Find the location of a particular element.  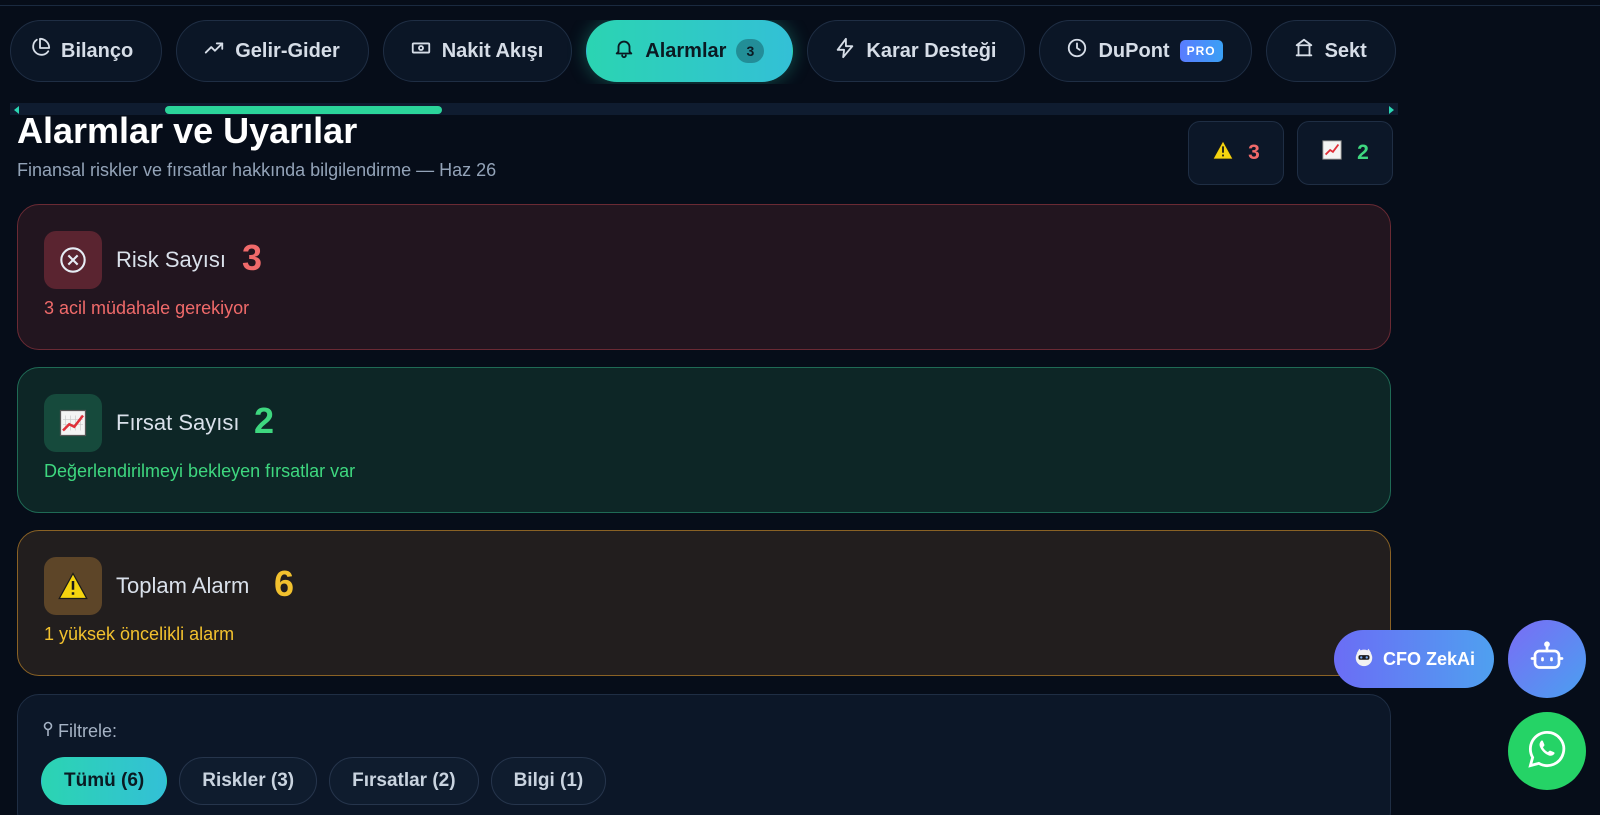

risk-count: 3 is located at coordinates (1254, 152).